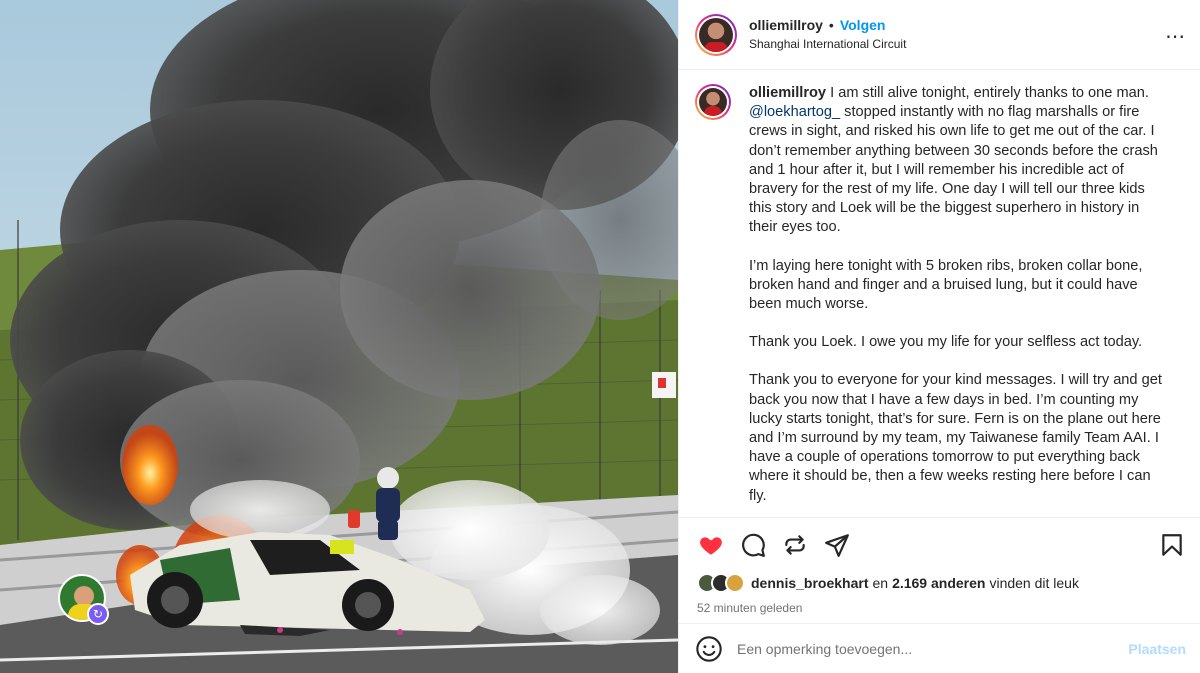  What do you see at coordinates (787, 93) in the screenshot?
I see `caption-username: olliemillroy` at bounding box center [787, 93].